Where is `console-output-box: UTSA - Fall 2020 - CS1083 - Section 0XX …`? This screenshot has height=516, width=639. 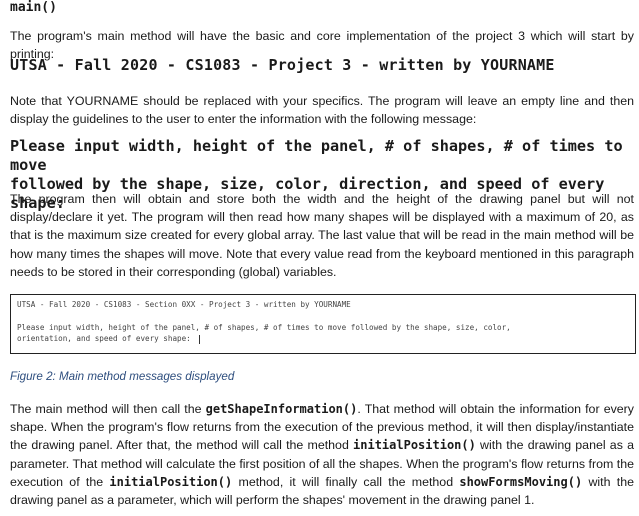 console-output-box: UTSA - Fall 2020 - CS1083 - Section 0XX … is located at coordinates (323, 324).